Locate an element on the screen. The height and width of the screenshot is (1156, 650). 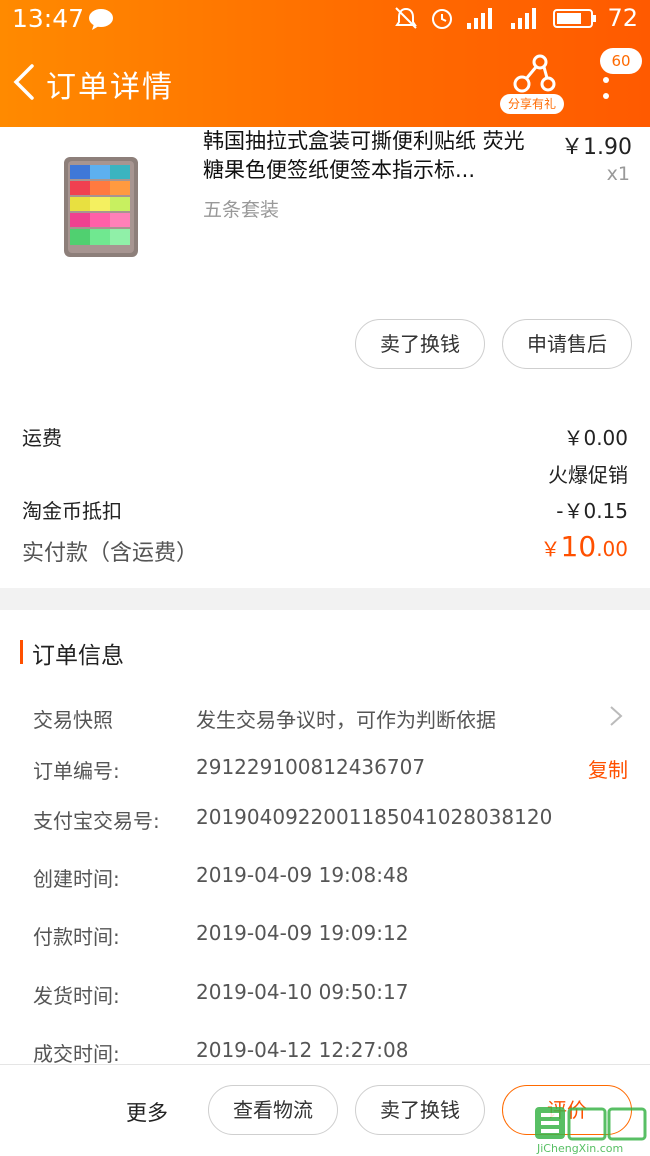
snapshot-label: 交易快照 is located at coordinates (73, 720).